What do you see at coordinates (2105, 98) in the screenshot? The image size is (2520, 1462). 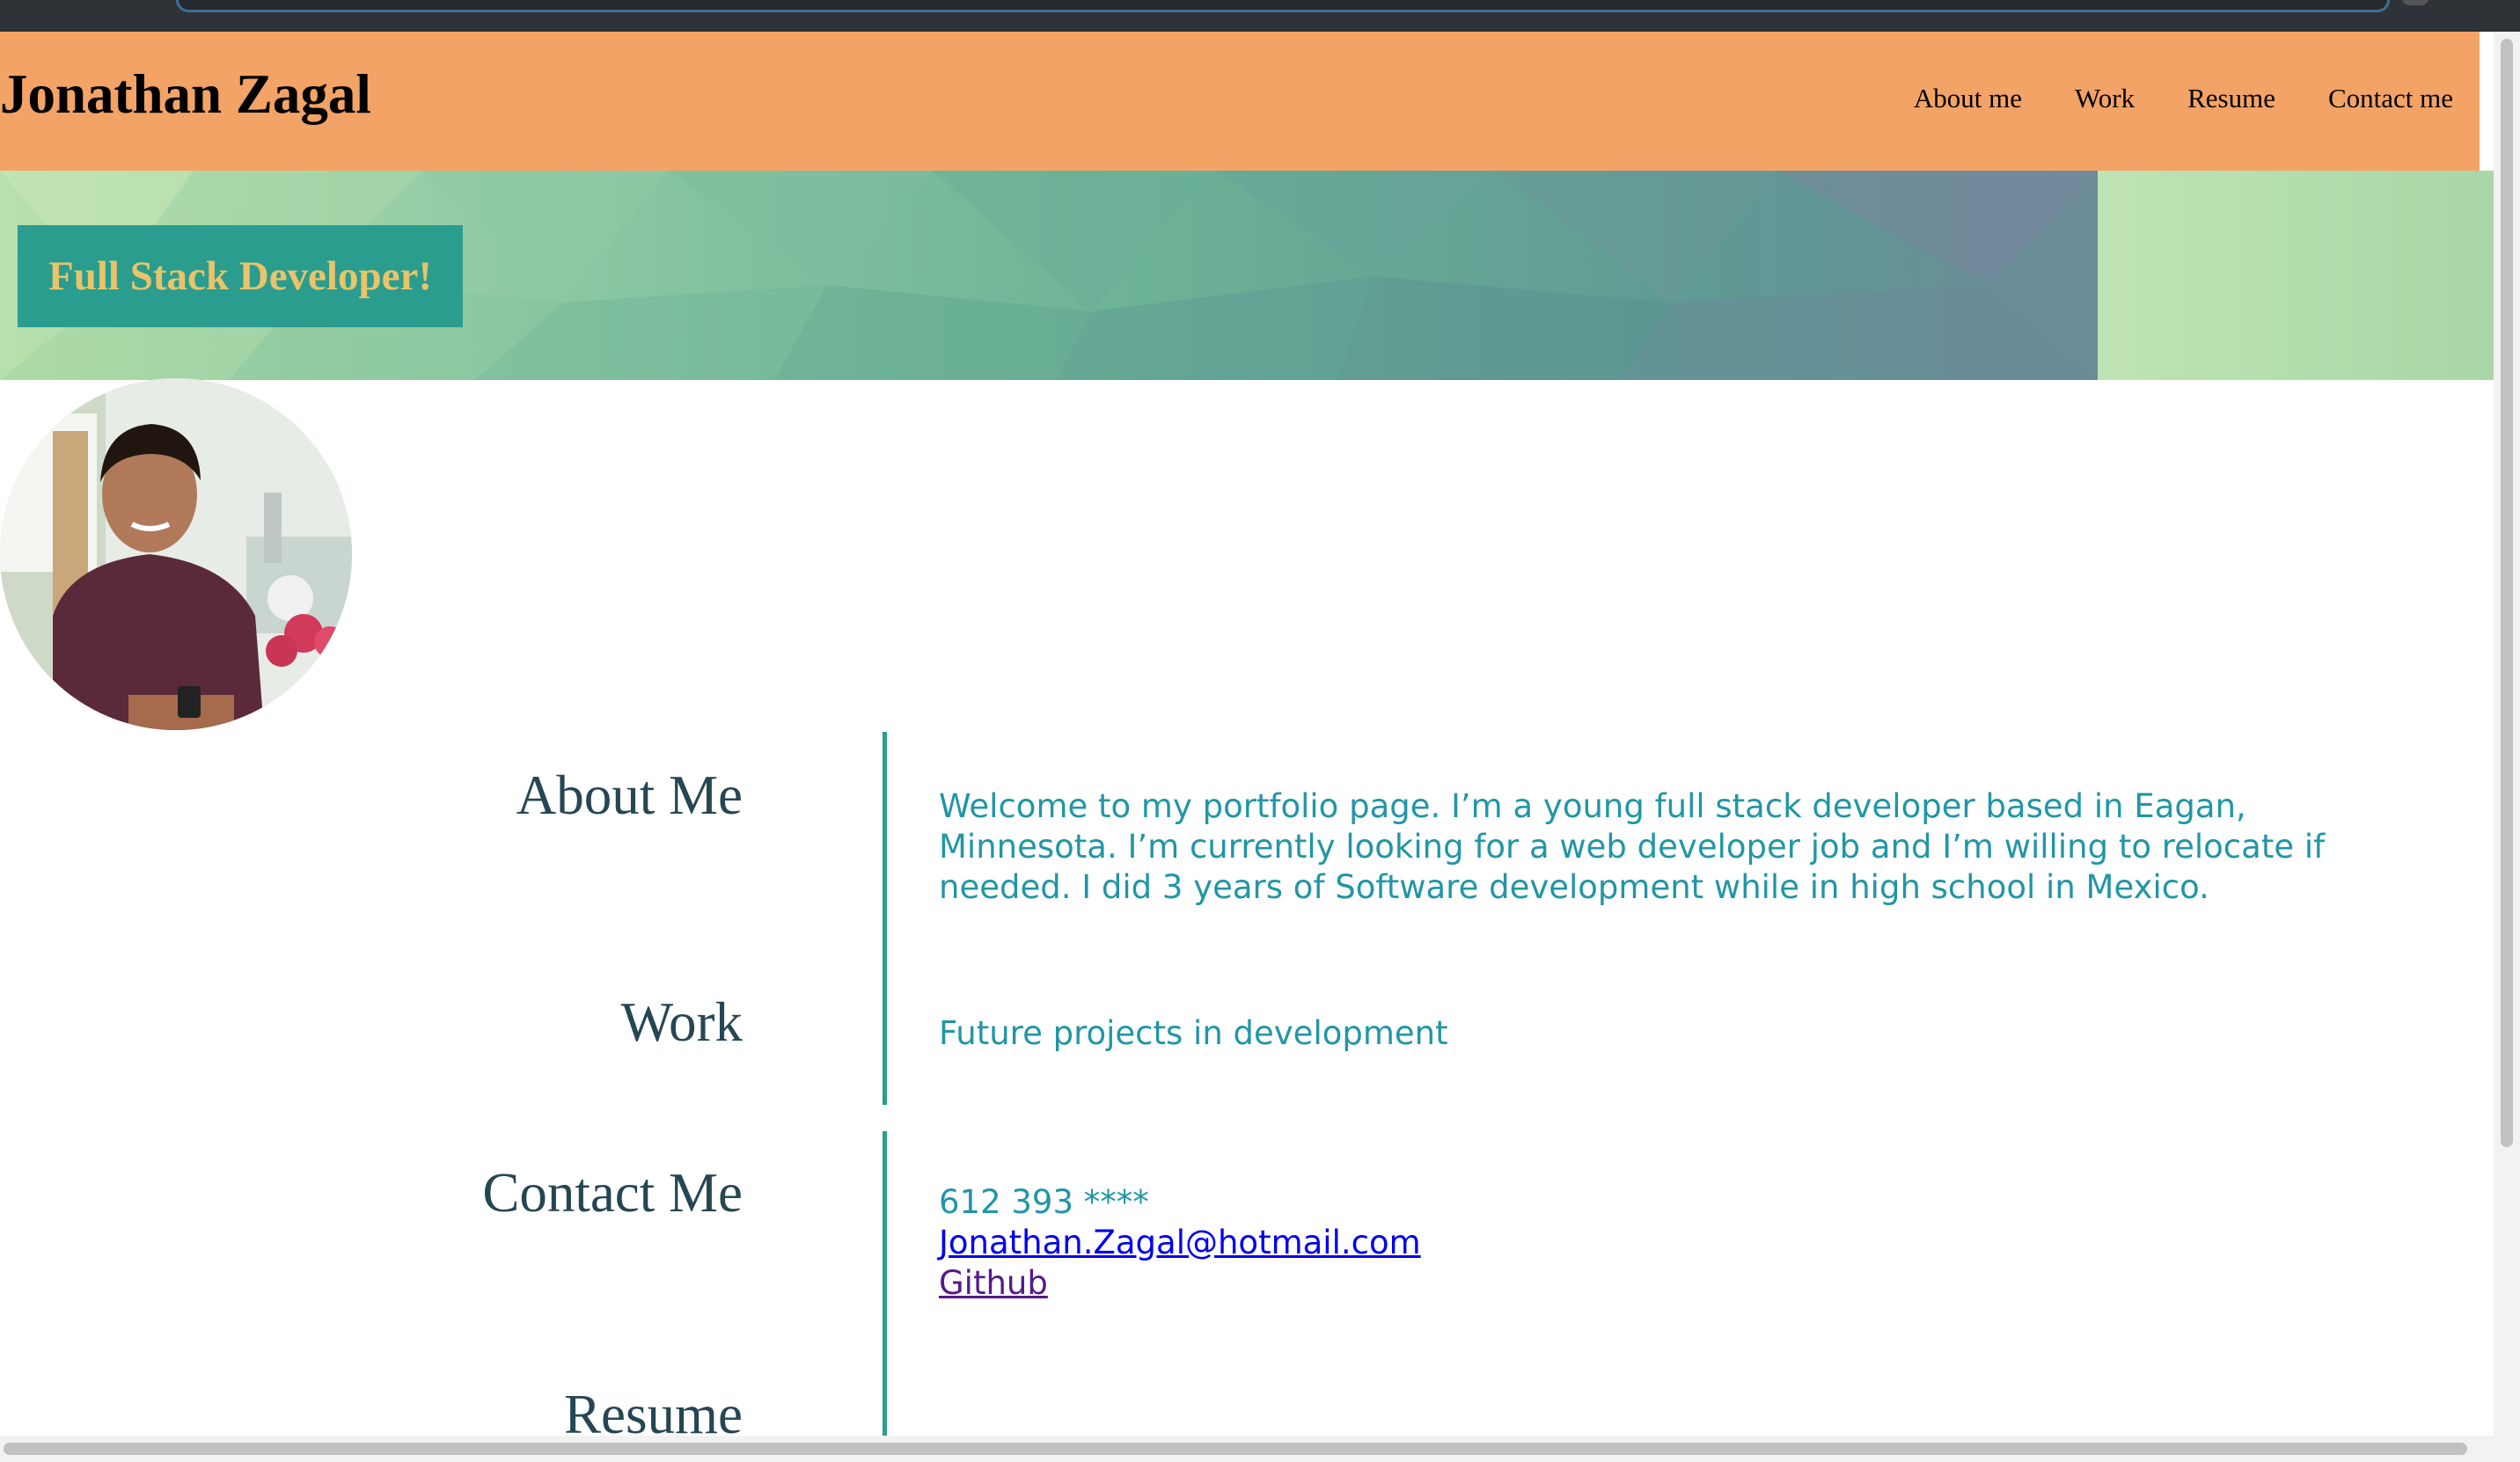 I see `nav-work: Work` at bounding box center [2105, 98].